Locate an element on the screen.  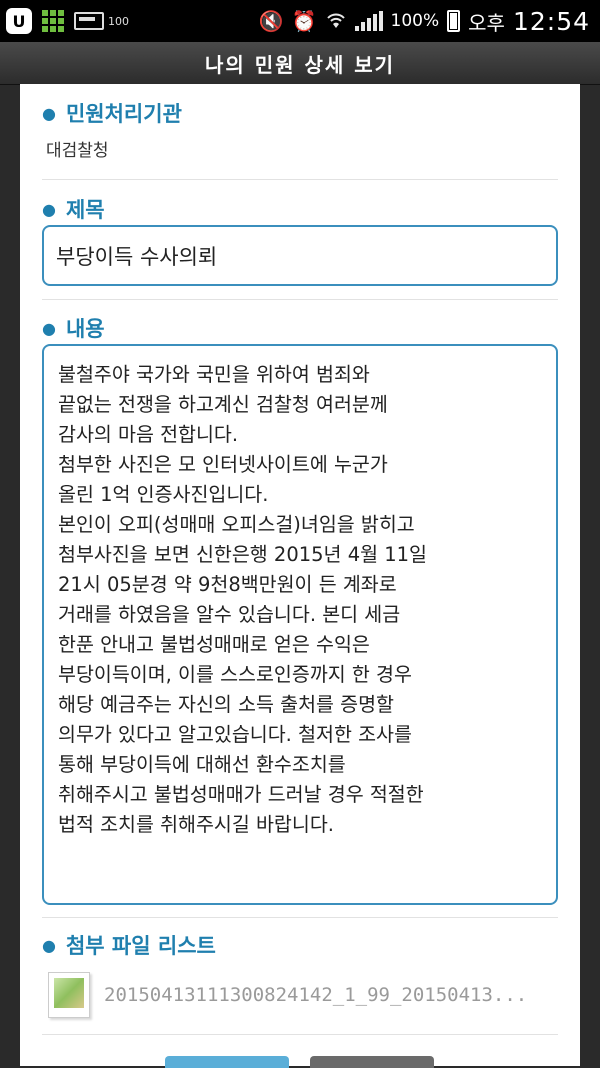
agency-value: 대검찰청 is located at coordinates (77, 151).